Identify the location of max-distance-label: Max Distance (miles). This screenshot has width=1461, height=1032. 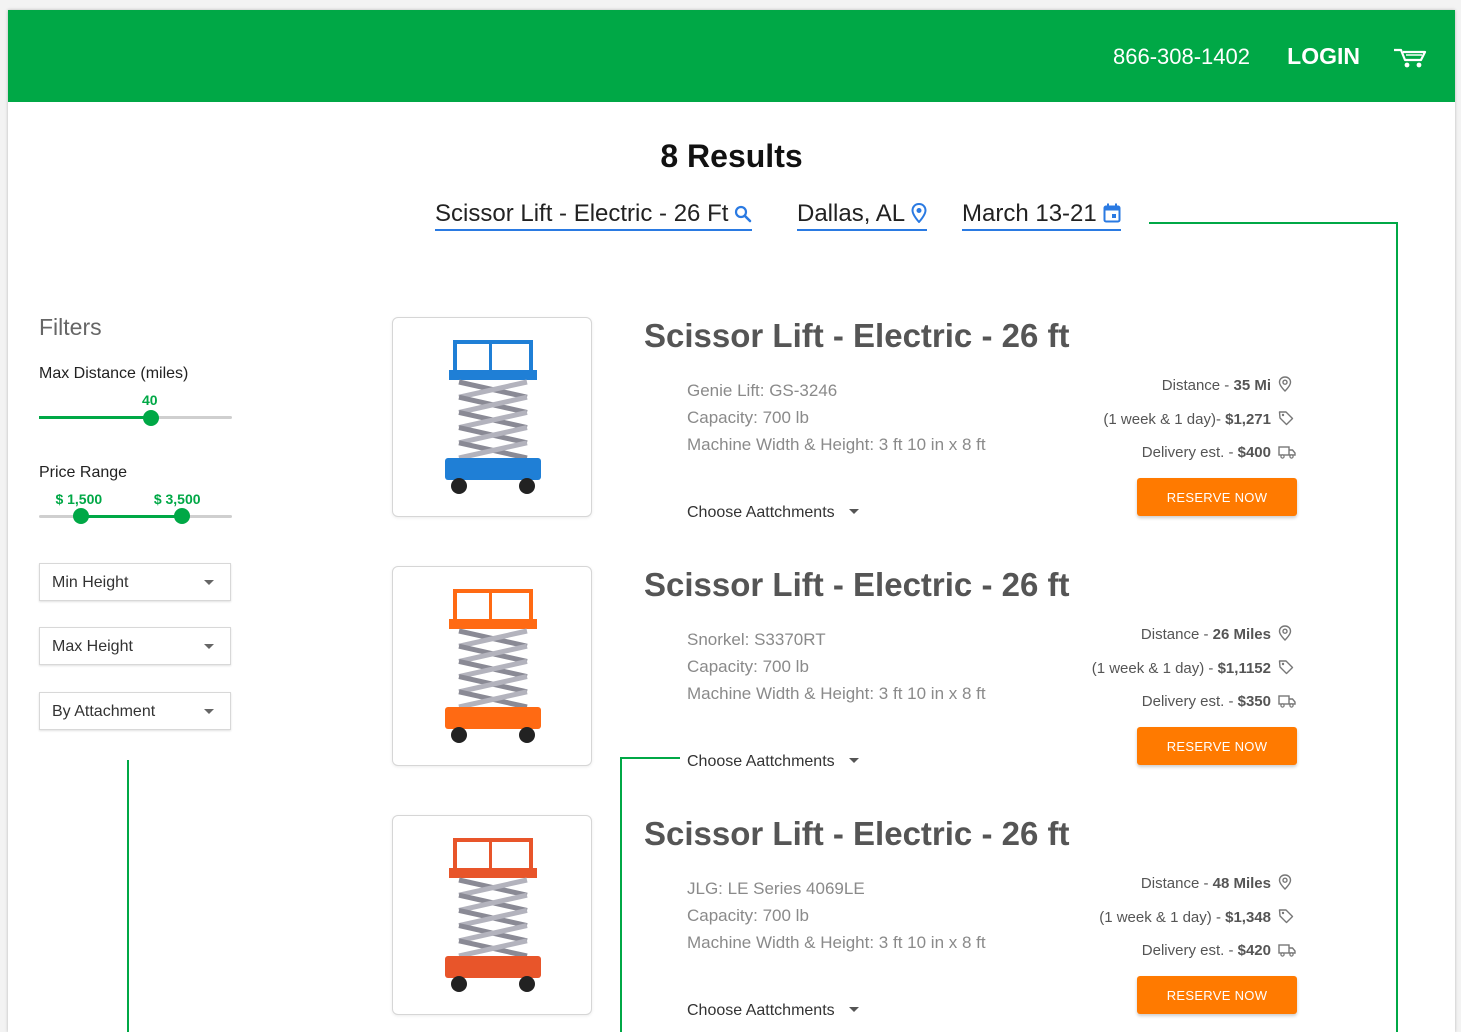
(114, 373).